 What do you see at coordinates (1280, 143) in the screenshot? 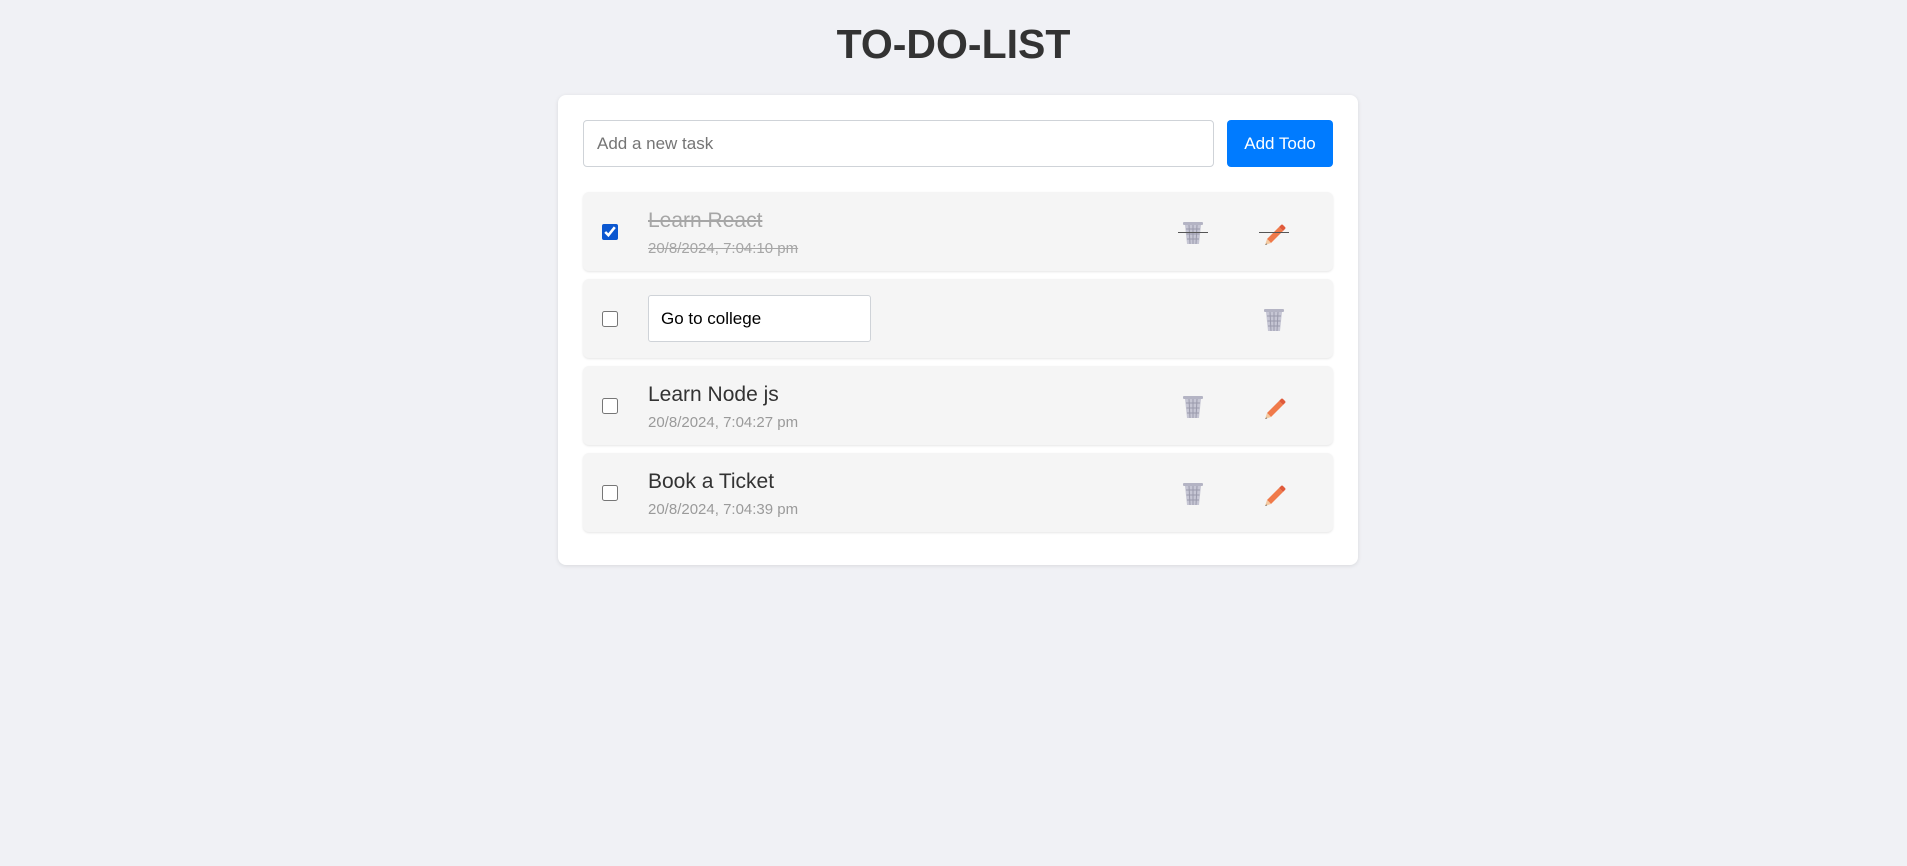
I see `add-todo-button: Add Todo` at bounding box center [1280, 143].